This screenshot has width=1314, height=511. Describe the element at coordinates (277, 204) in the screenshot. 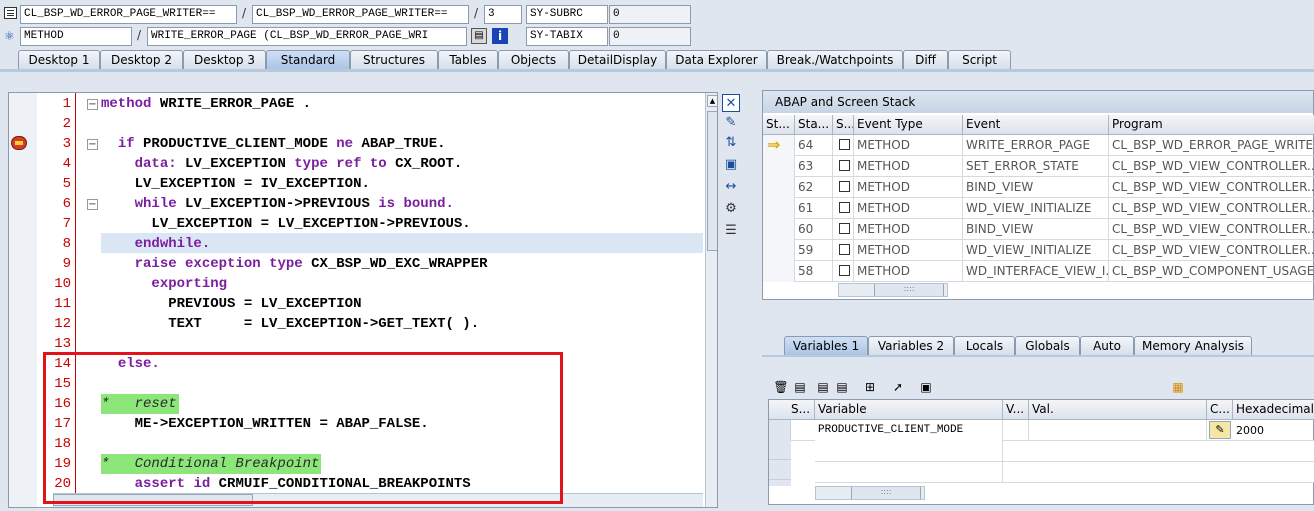

I see `code-text: while LV_EXCEPTION->PREVIOUS is bound.` at that location.